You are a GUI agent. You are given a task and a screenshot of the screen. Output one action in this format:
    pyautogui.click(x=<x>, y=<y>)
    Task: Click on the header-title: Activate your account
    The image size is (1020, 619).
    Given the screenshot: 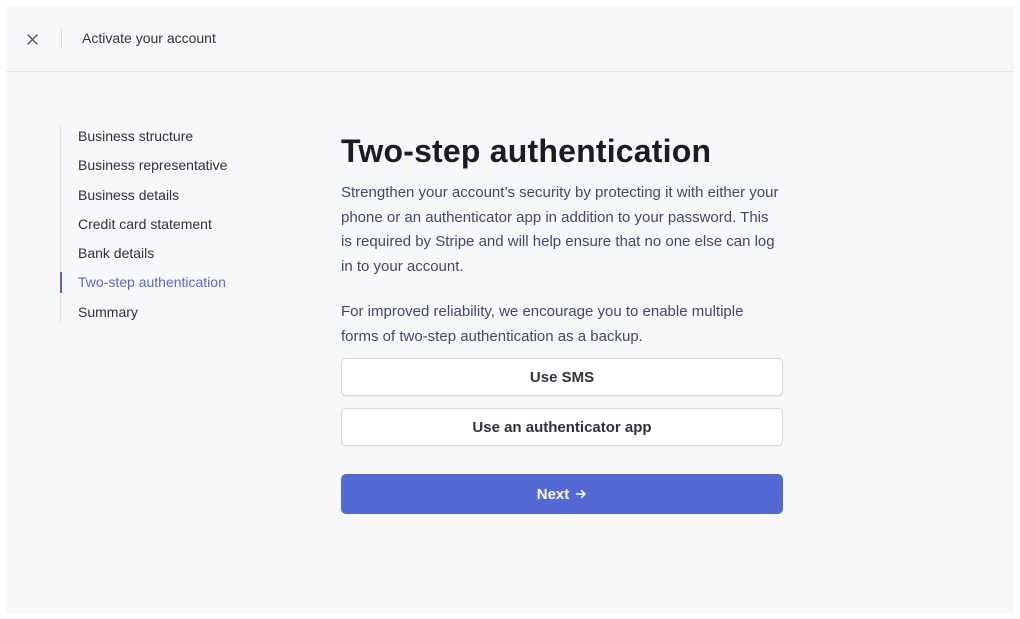 What is the action you would take?
    pyautogui.click(x=149, y=38)
    